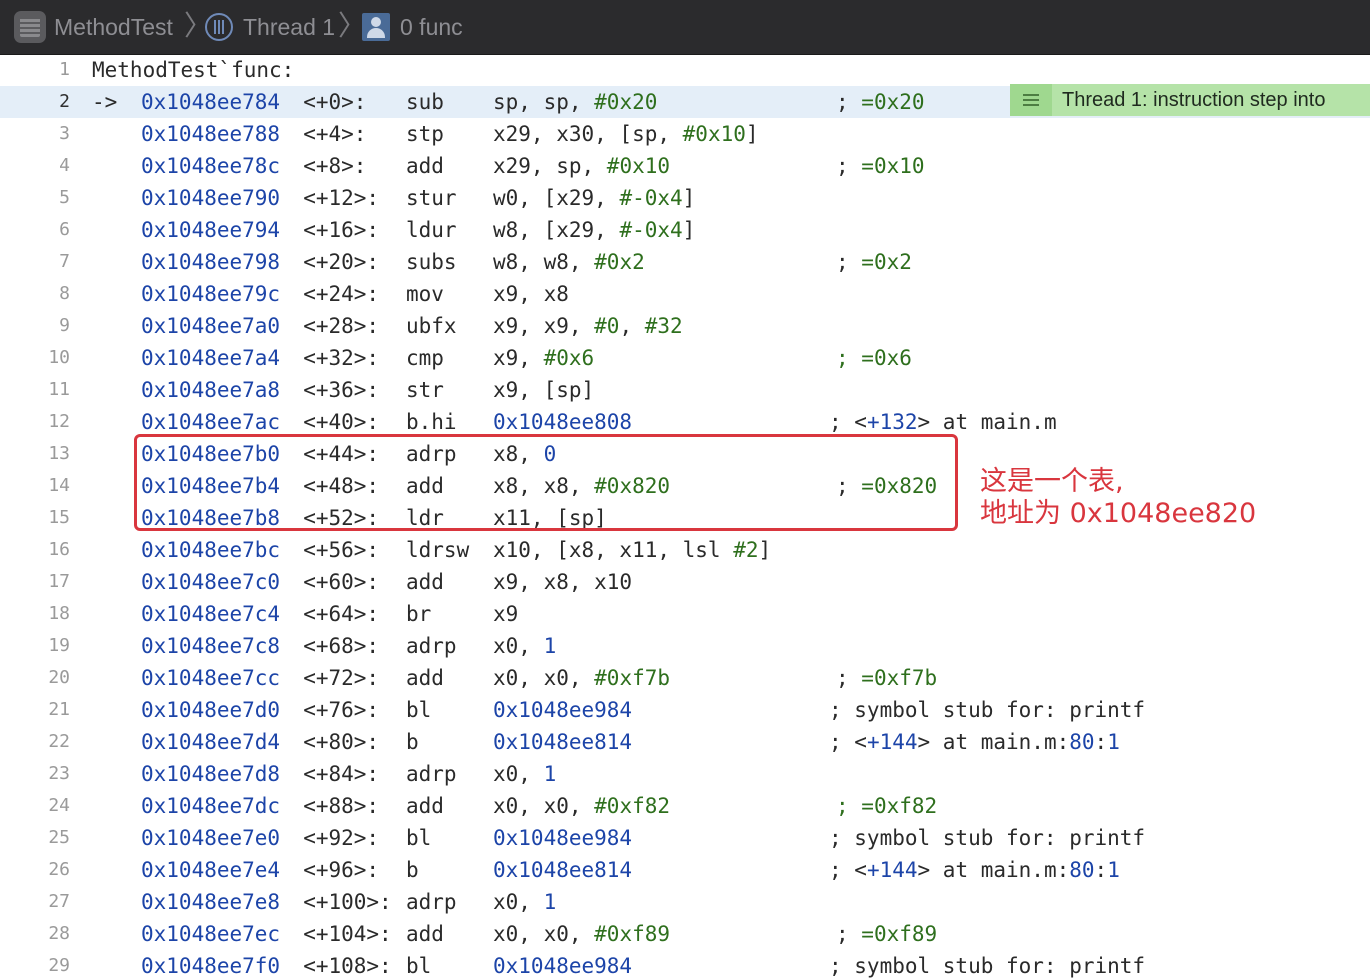 The width and height of the screenshot is (1370, 980). I want to click on instruction-comment: ; =0x6, so click(874, 358).